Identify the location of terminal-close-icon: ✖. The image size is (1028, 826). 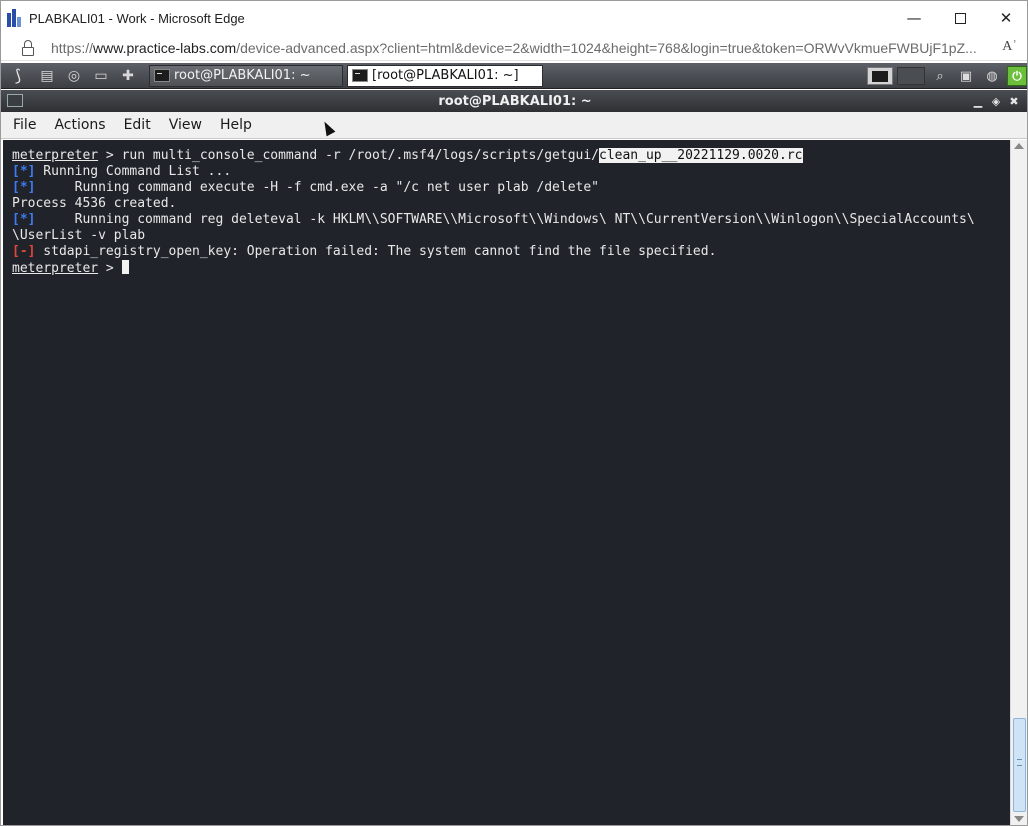
(1014, 101).